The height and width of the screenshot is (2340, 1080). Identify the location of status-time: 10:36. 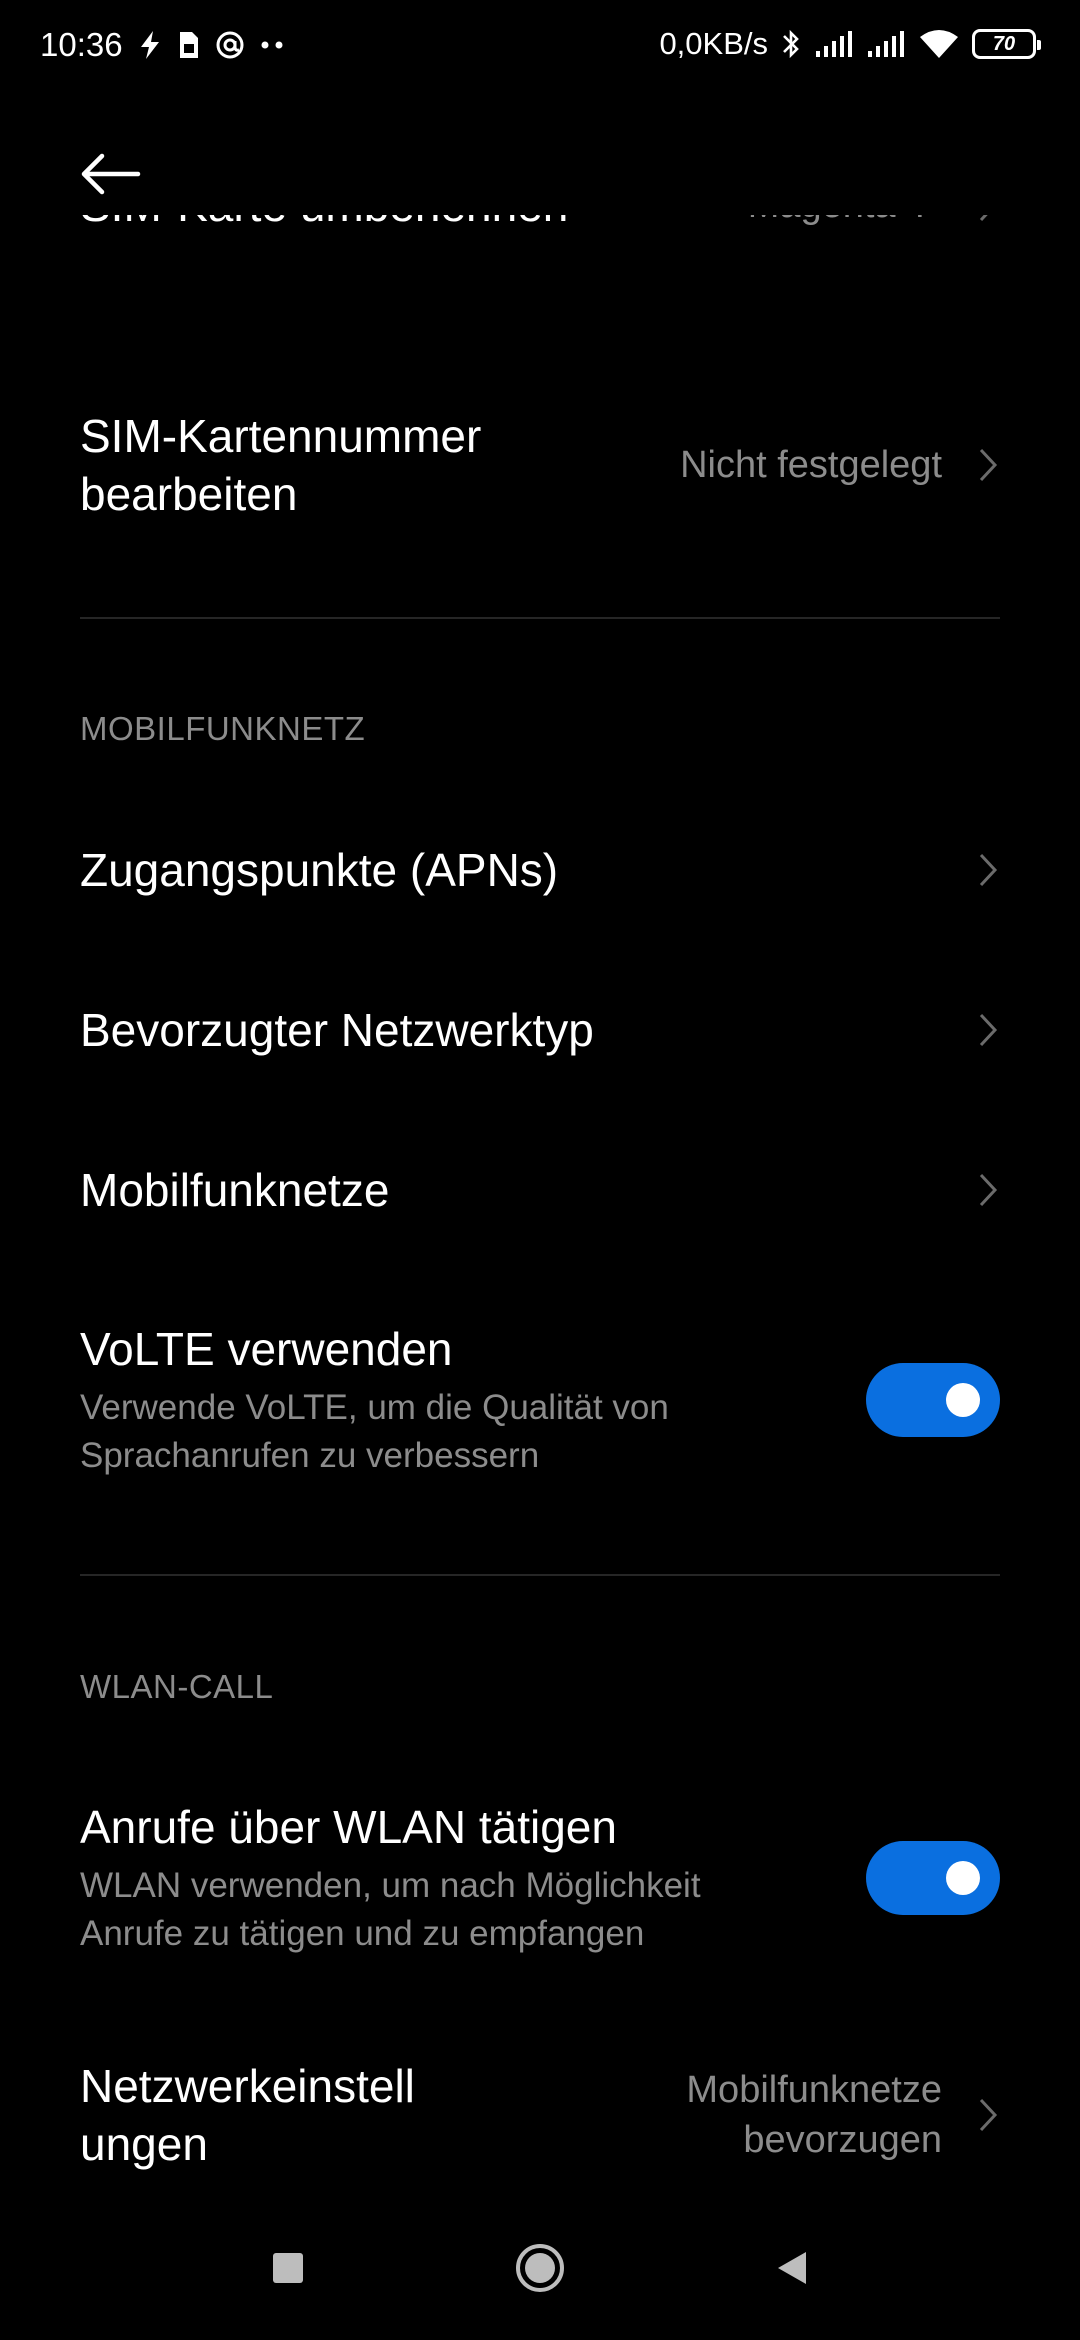
(81, 44).